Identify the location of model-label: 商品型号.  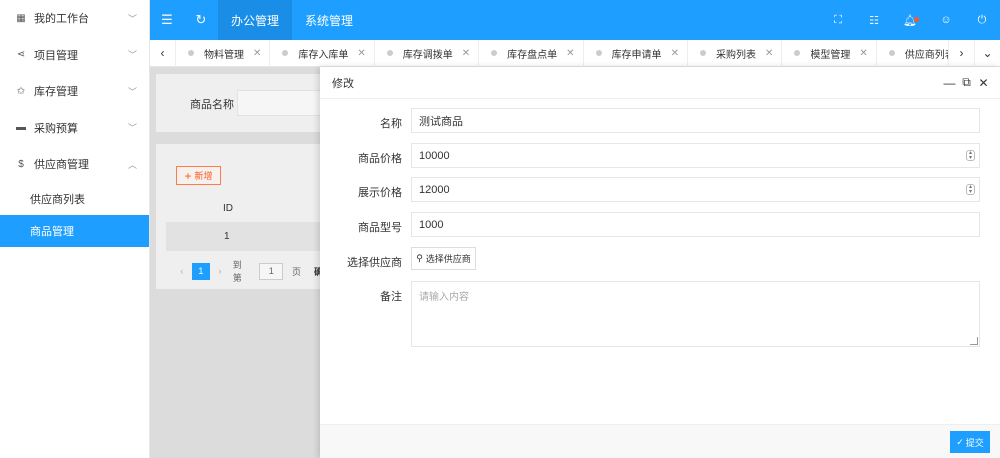
(380, 228).